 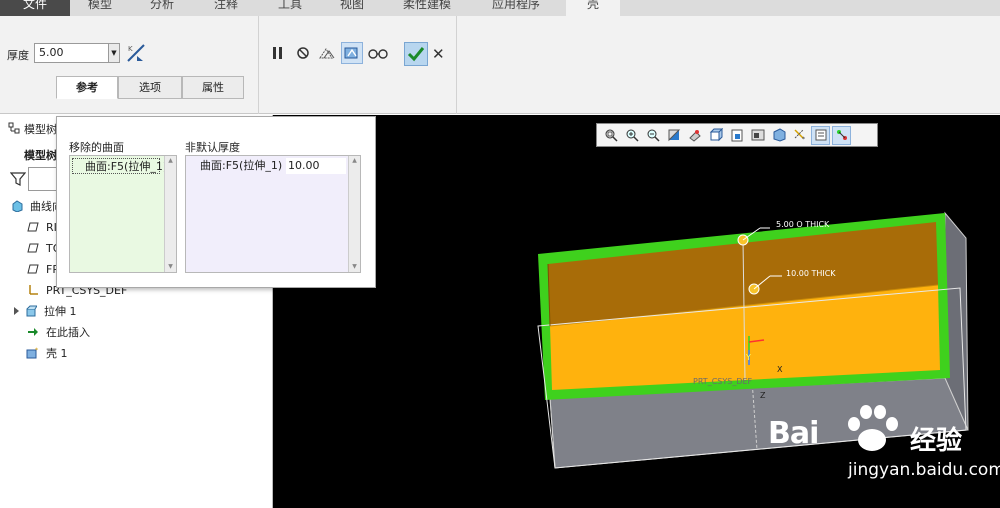 I want to click on filter-icon, so click(x=18, y=179).